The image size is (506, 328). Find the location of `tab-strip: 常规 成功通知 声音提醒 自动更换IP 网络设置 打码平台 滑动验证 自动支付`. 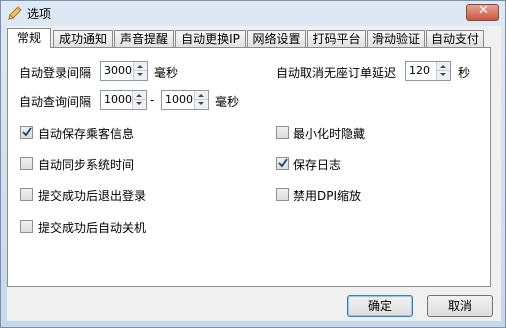

tab-strip: 常规 成功通知 声音提醒 自动更换IP 网络设置 打码平台 滑动验证 自动支付 is located at coordinates (254, 38).